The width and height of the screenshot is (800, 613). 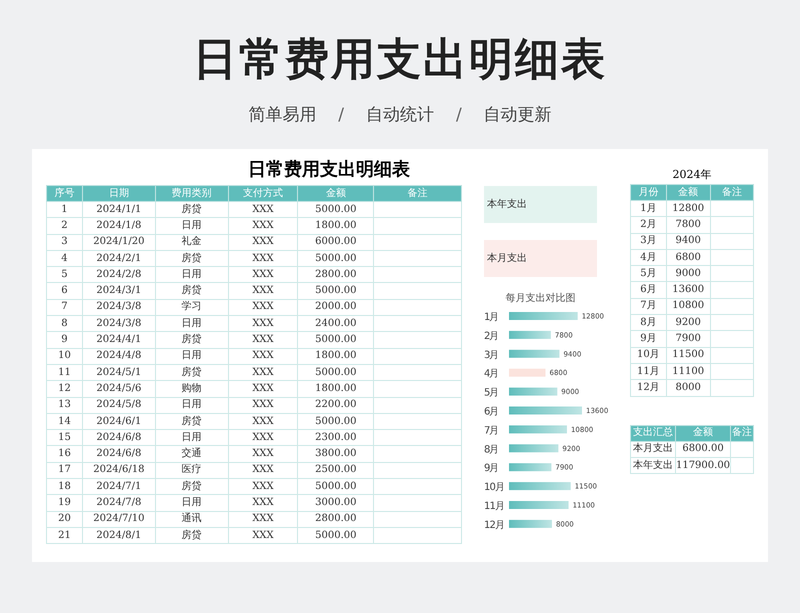 I want to click on table-cell: 4月, so click(x=648, y=257).